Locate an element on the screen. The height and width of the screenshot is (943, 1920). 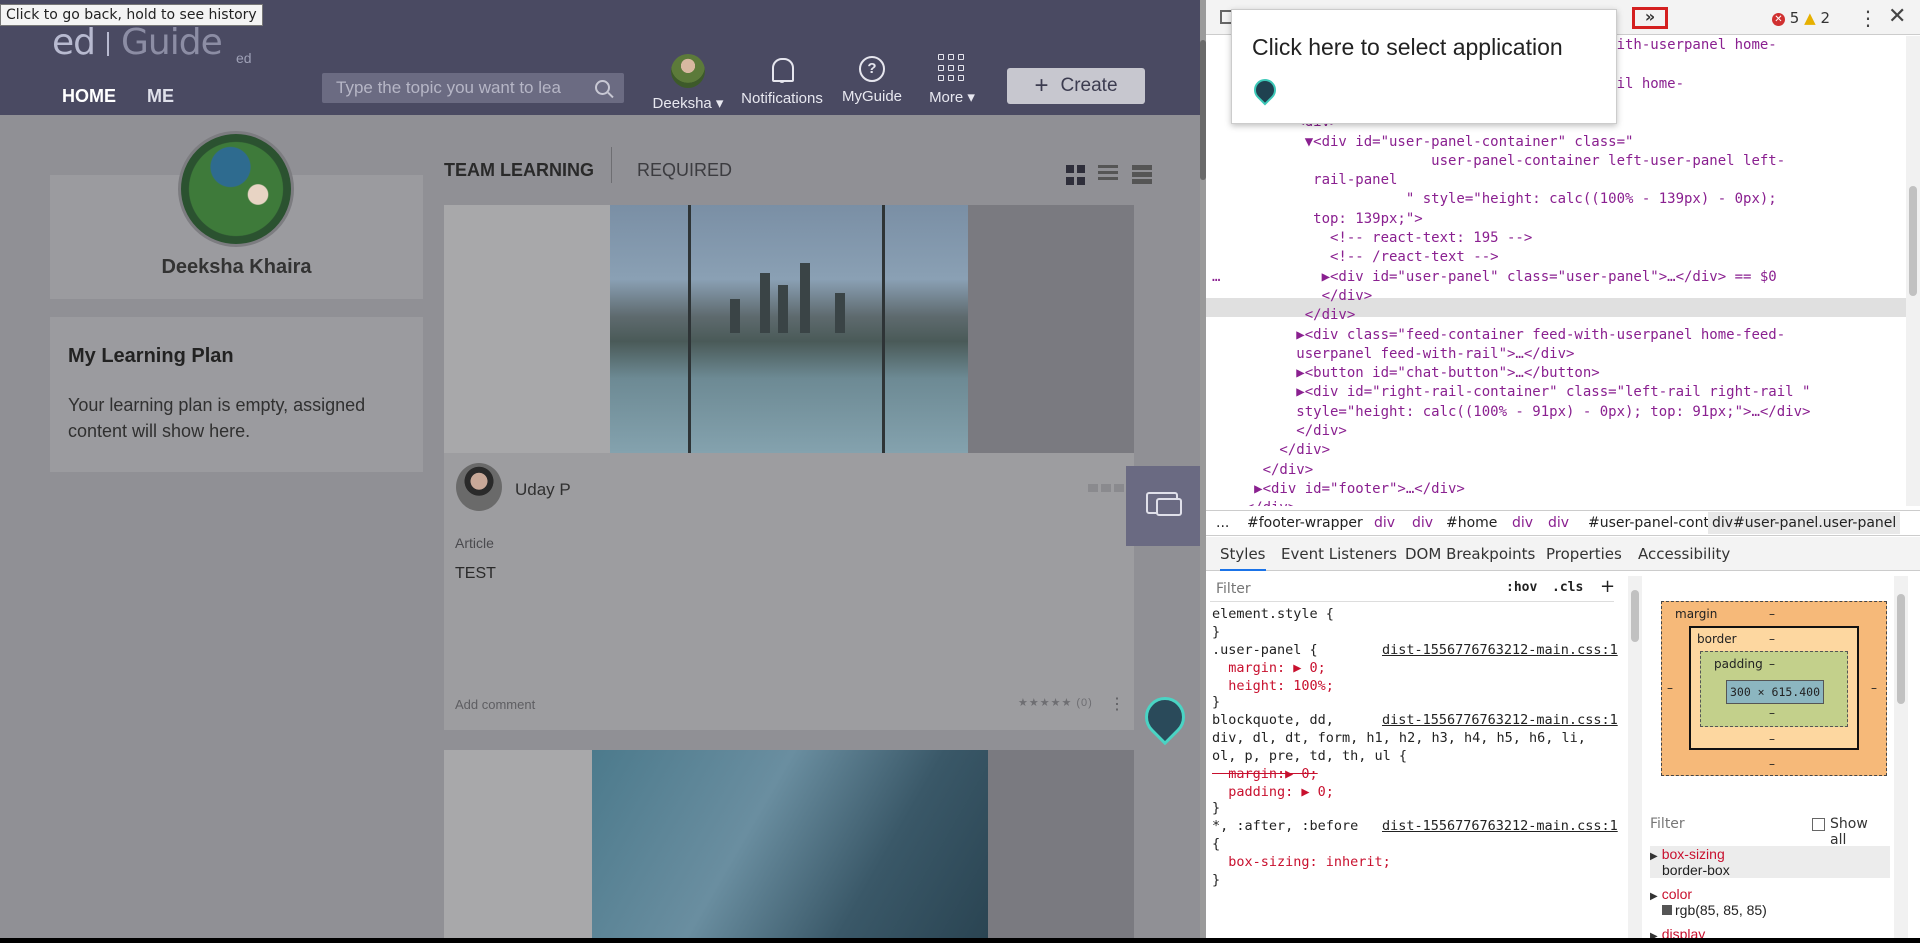
author-name: Uday P is located at coordinates (543, 490).